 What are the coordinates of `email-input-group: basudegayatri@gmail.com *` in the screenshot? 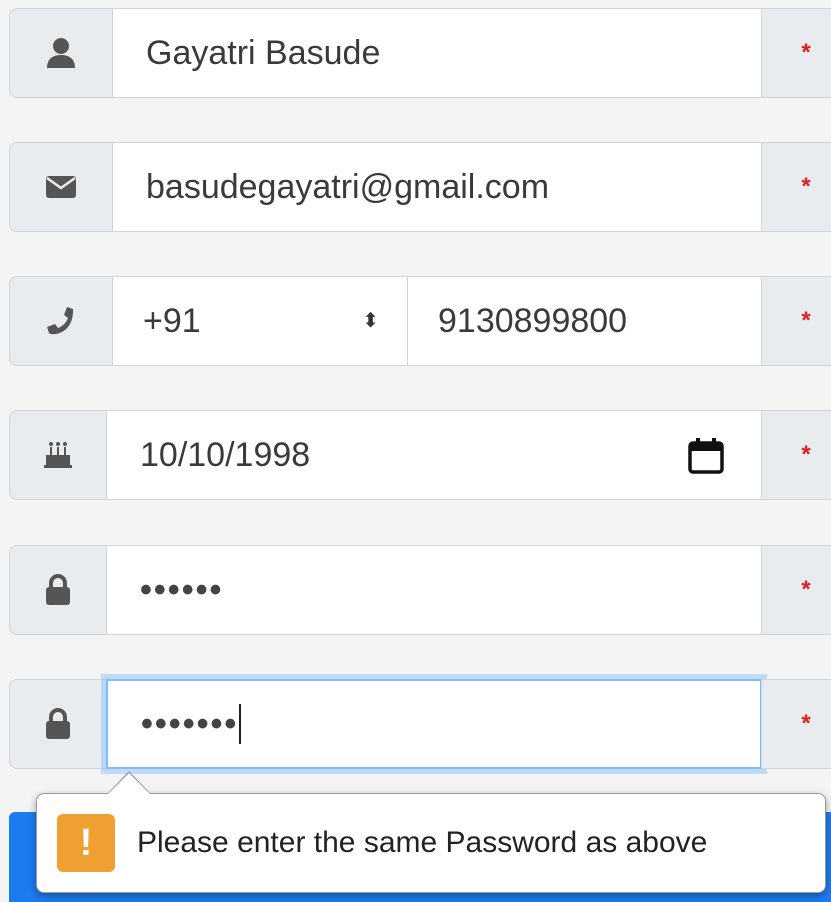 It's located at (420, 188).